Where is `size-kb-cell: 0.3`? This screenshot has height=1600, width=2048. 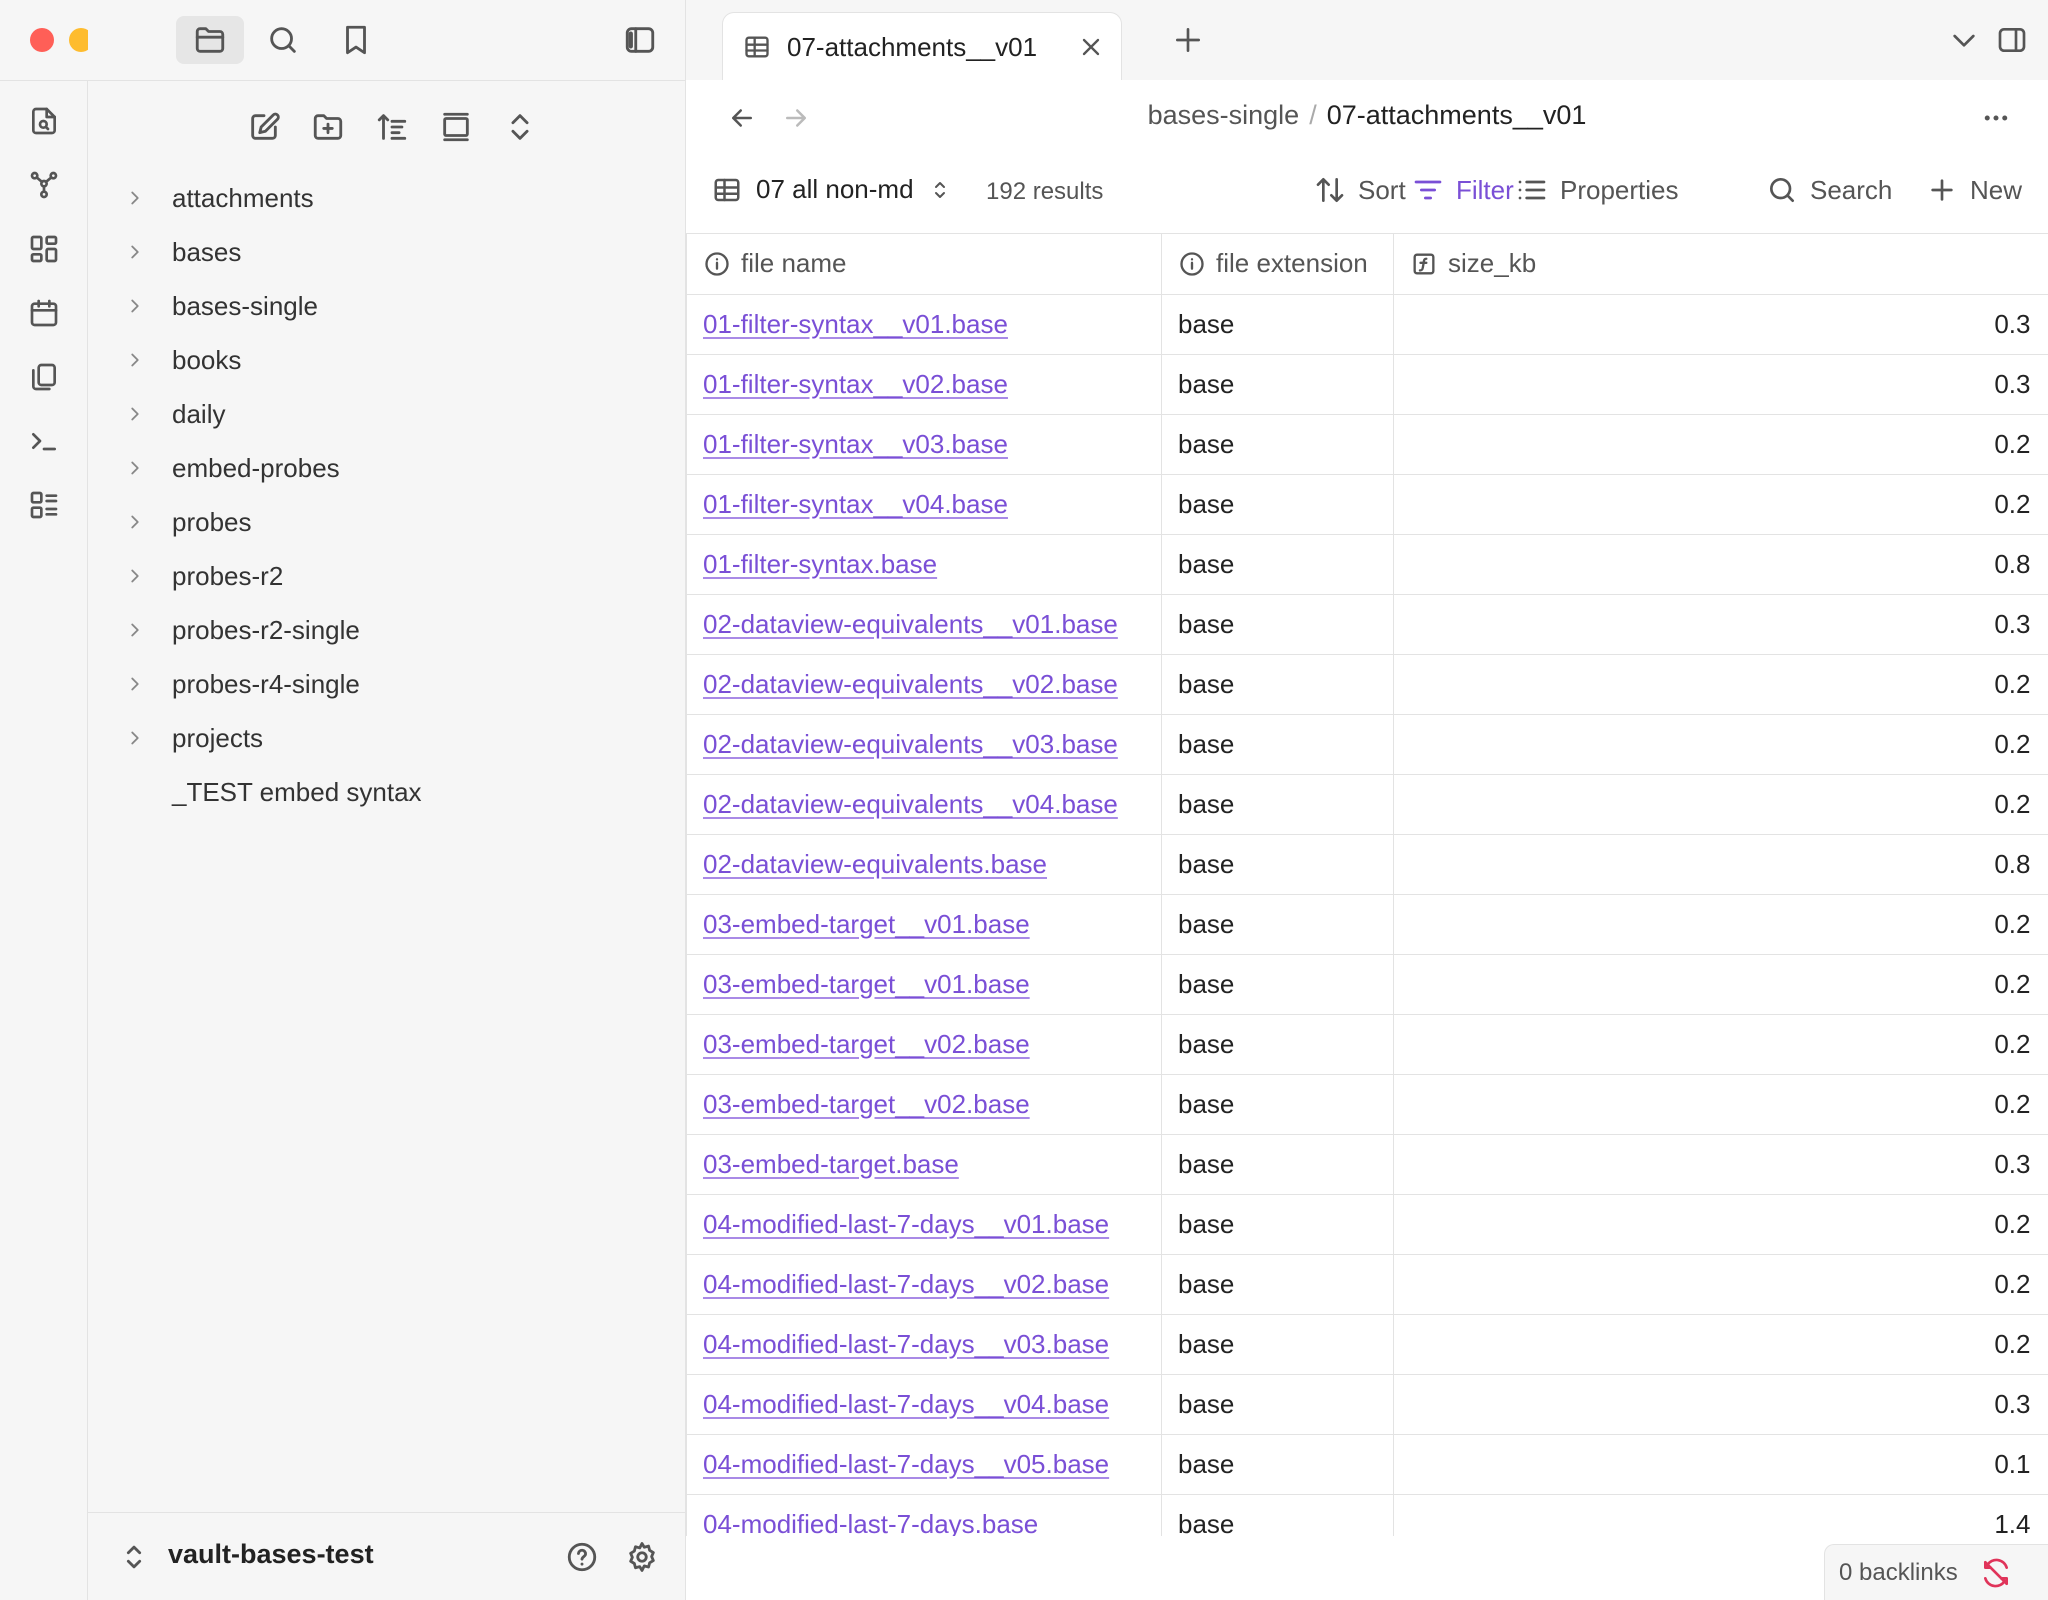
size-kb-cell: 0.3 is located at coordinates (1720, 384).